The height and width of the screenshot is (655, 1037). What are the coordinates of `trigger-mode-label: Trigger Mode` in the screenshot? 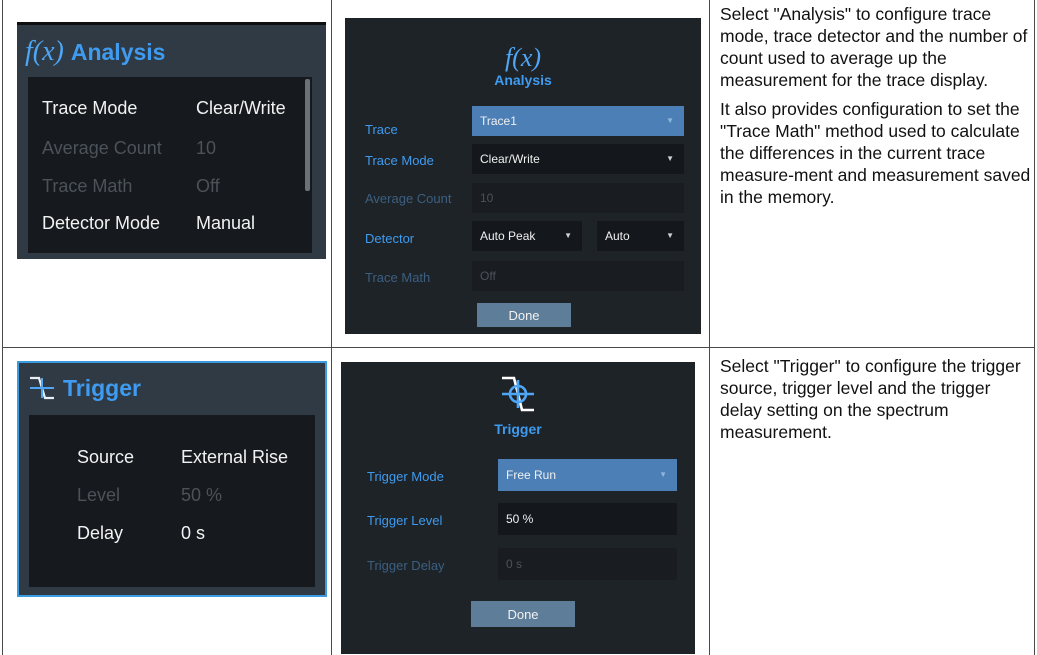 It's located at (405, 476).